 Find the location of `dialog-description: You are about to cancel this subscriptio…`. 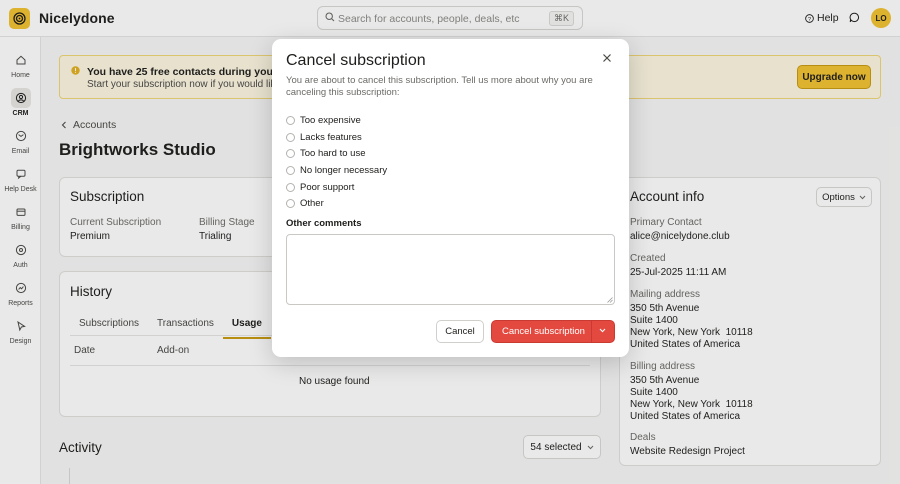

dialog-description: You are about to cancel this subscriptio… is located at coordinates (439, 86).